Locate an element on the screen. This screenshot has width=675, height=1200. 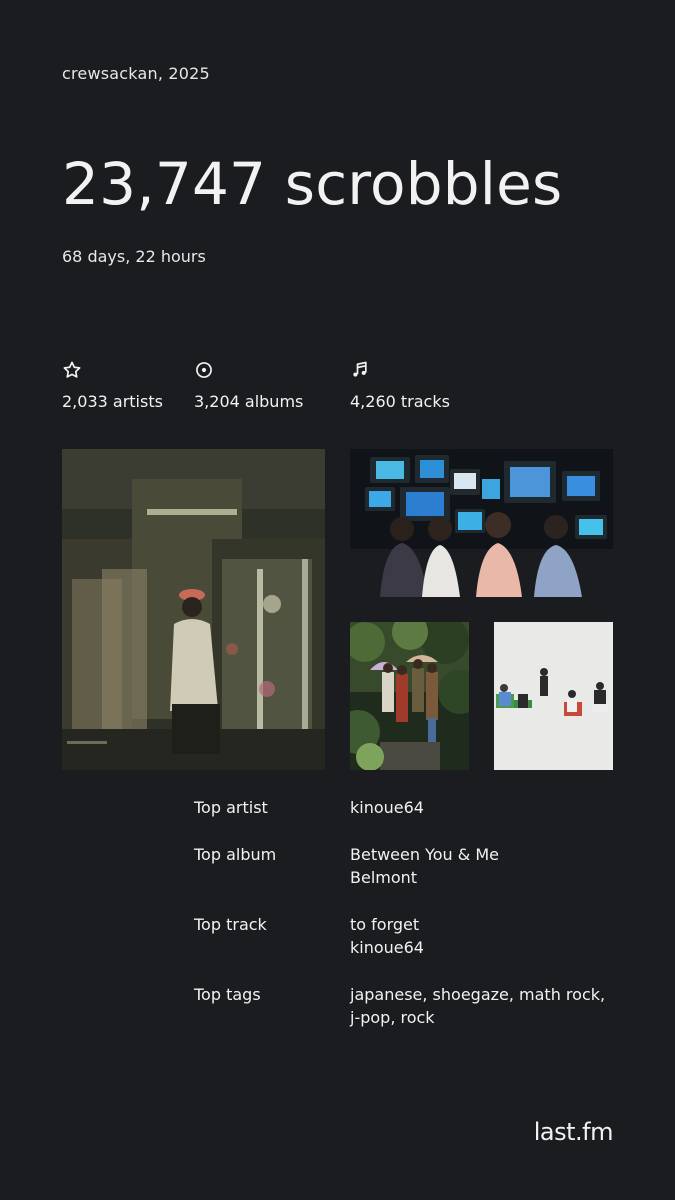
top-track-photo is located at coordinates (409, 696).